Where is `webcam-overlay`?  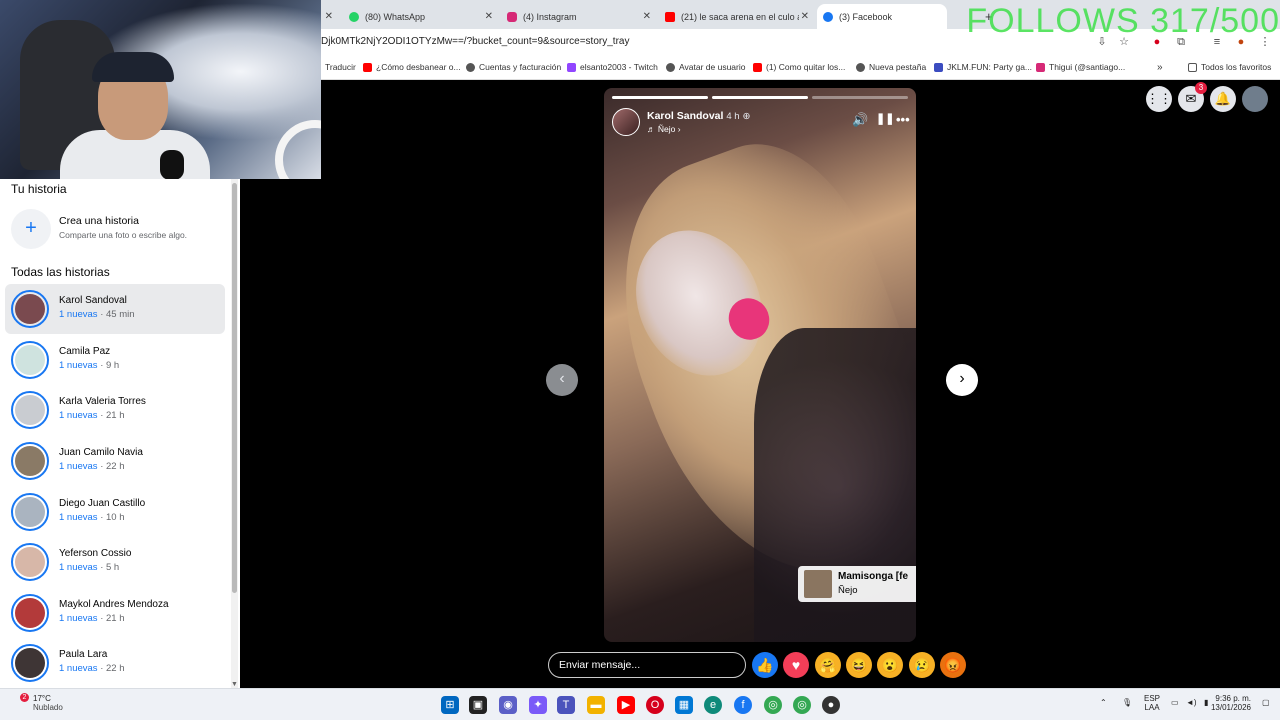
webcam-overlay is located at coordinates (160, 89).